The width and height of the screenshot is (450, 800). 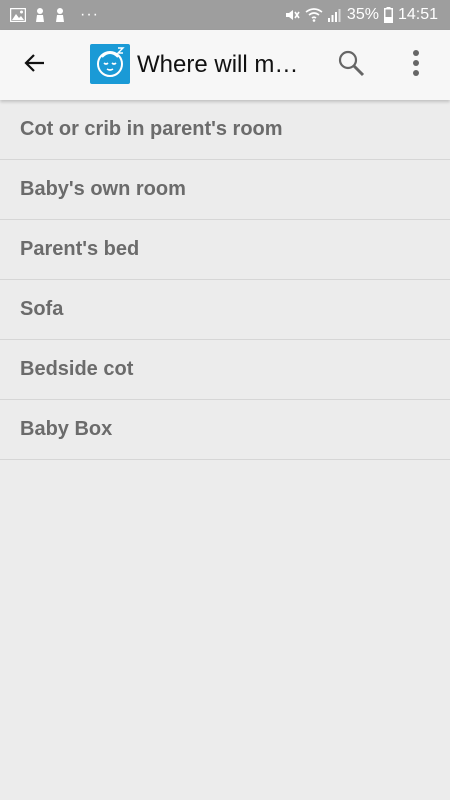 What do you see at coordinates (89, 14) in the screenshot?
I see `more-notifications-dots: ···` at bounding box center [89, 14].